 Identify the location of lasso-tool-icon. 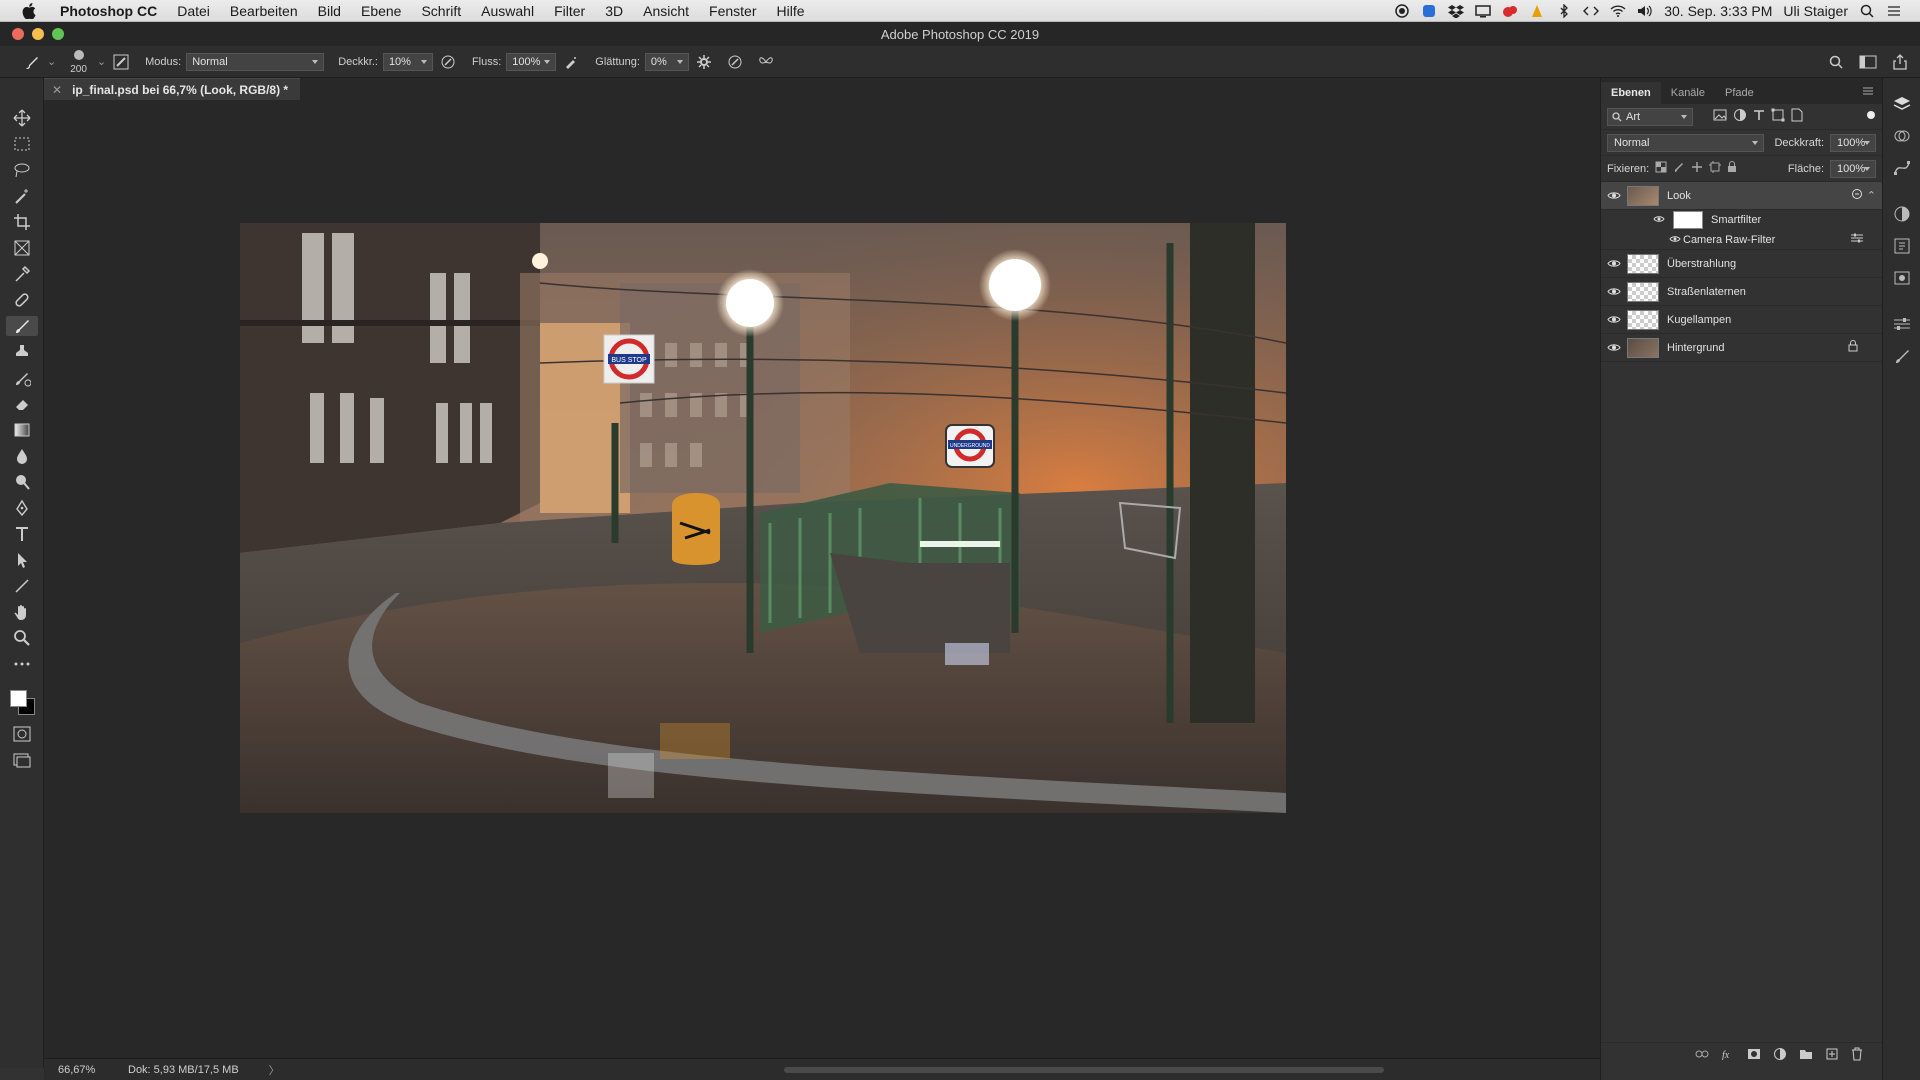
(22, 170).